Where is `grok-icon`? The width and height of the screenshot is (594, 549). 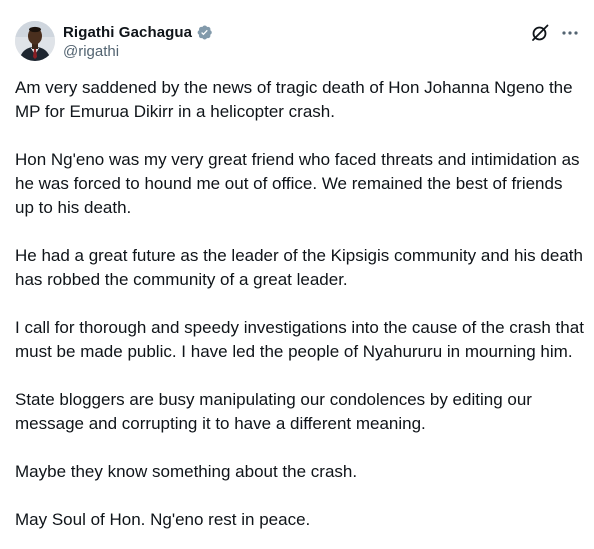
grok-icon is located at coordinates (540, 33).